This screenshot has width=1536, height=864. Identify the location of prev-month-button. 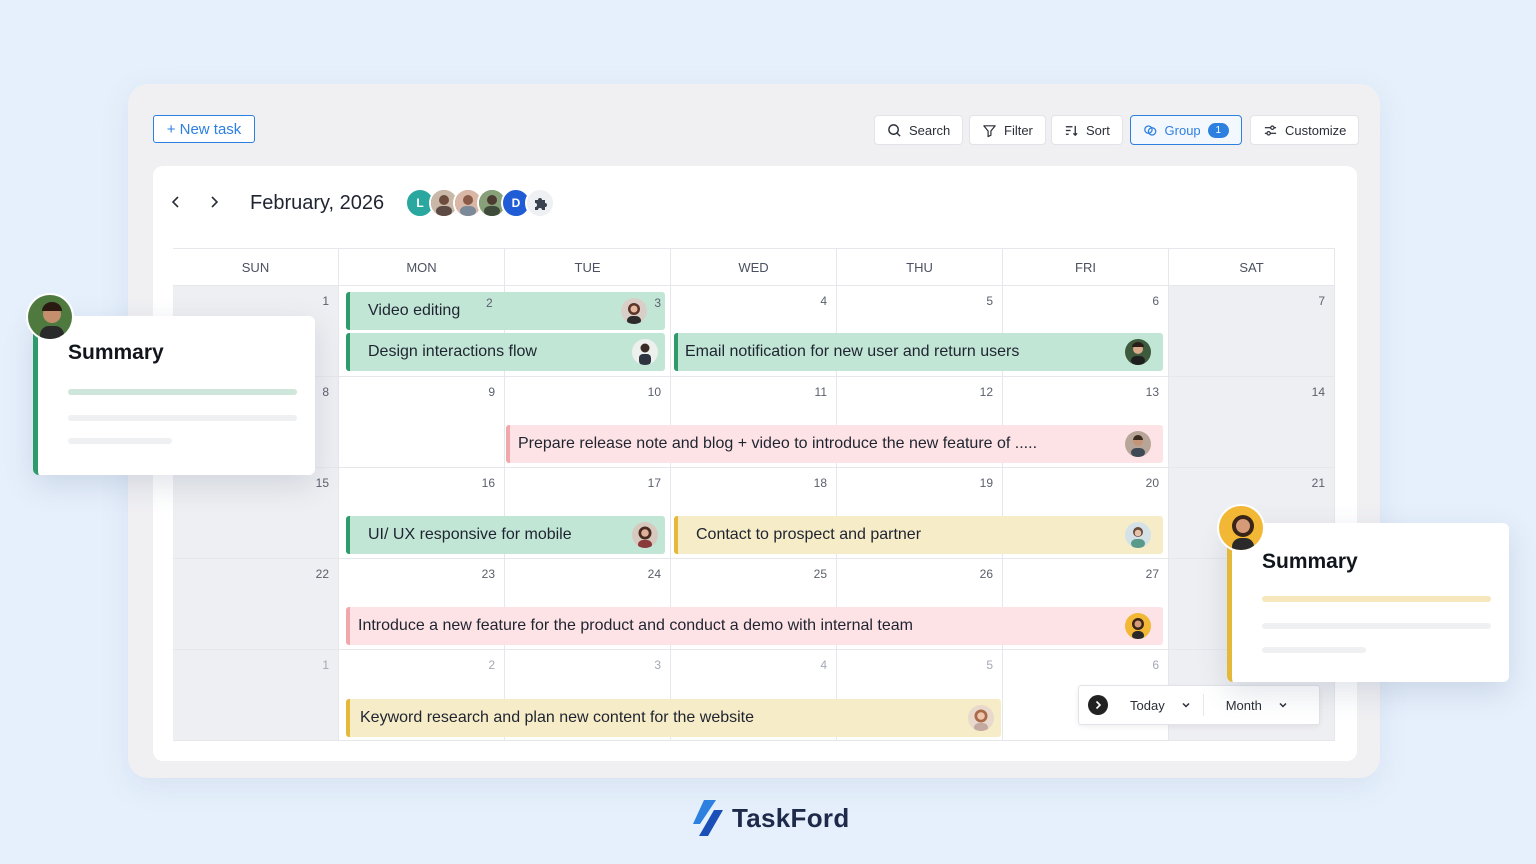
(176, 202).